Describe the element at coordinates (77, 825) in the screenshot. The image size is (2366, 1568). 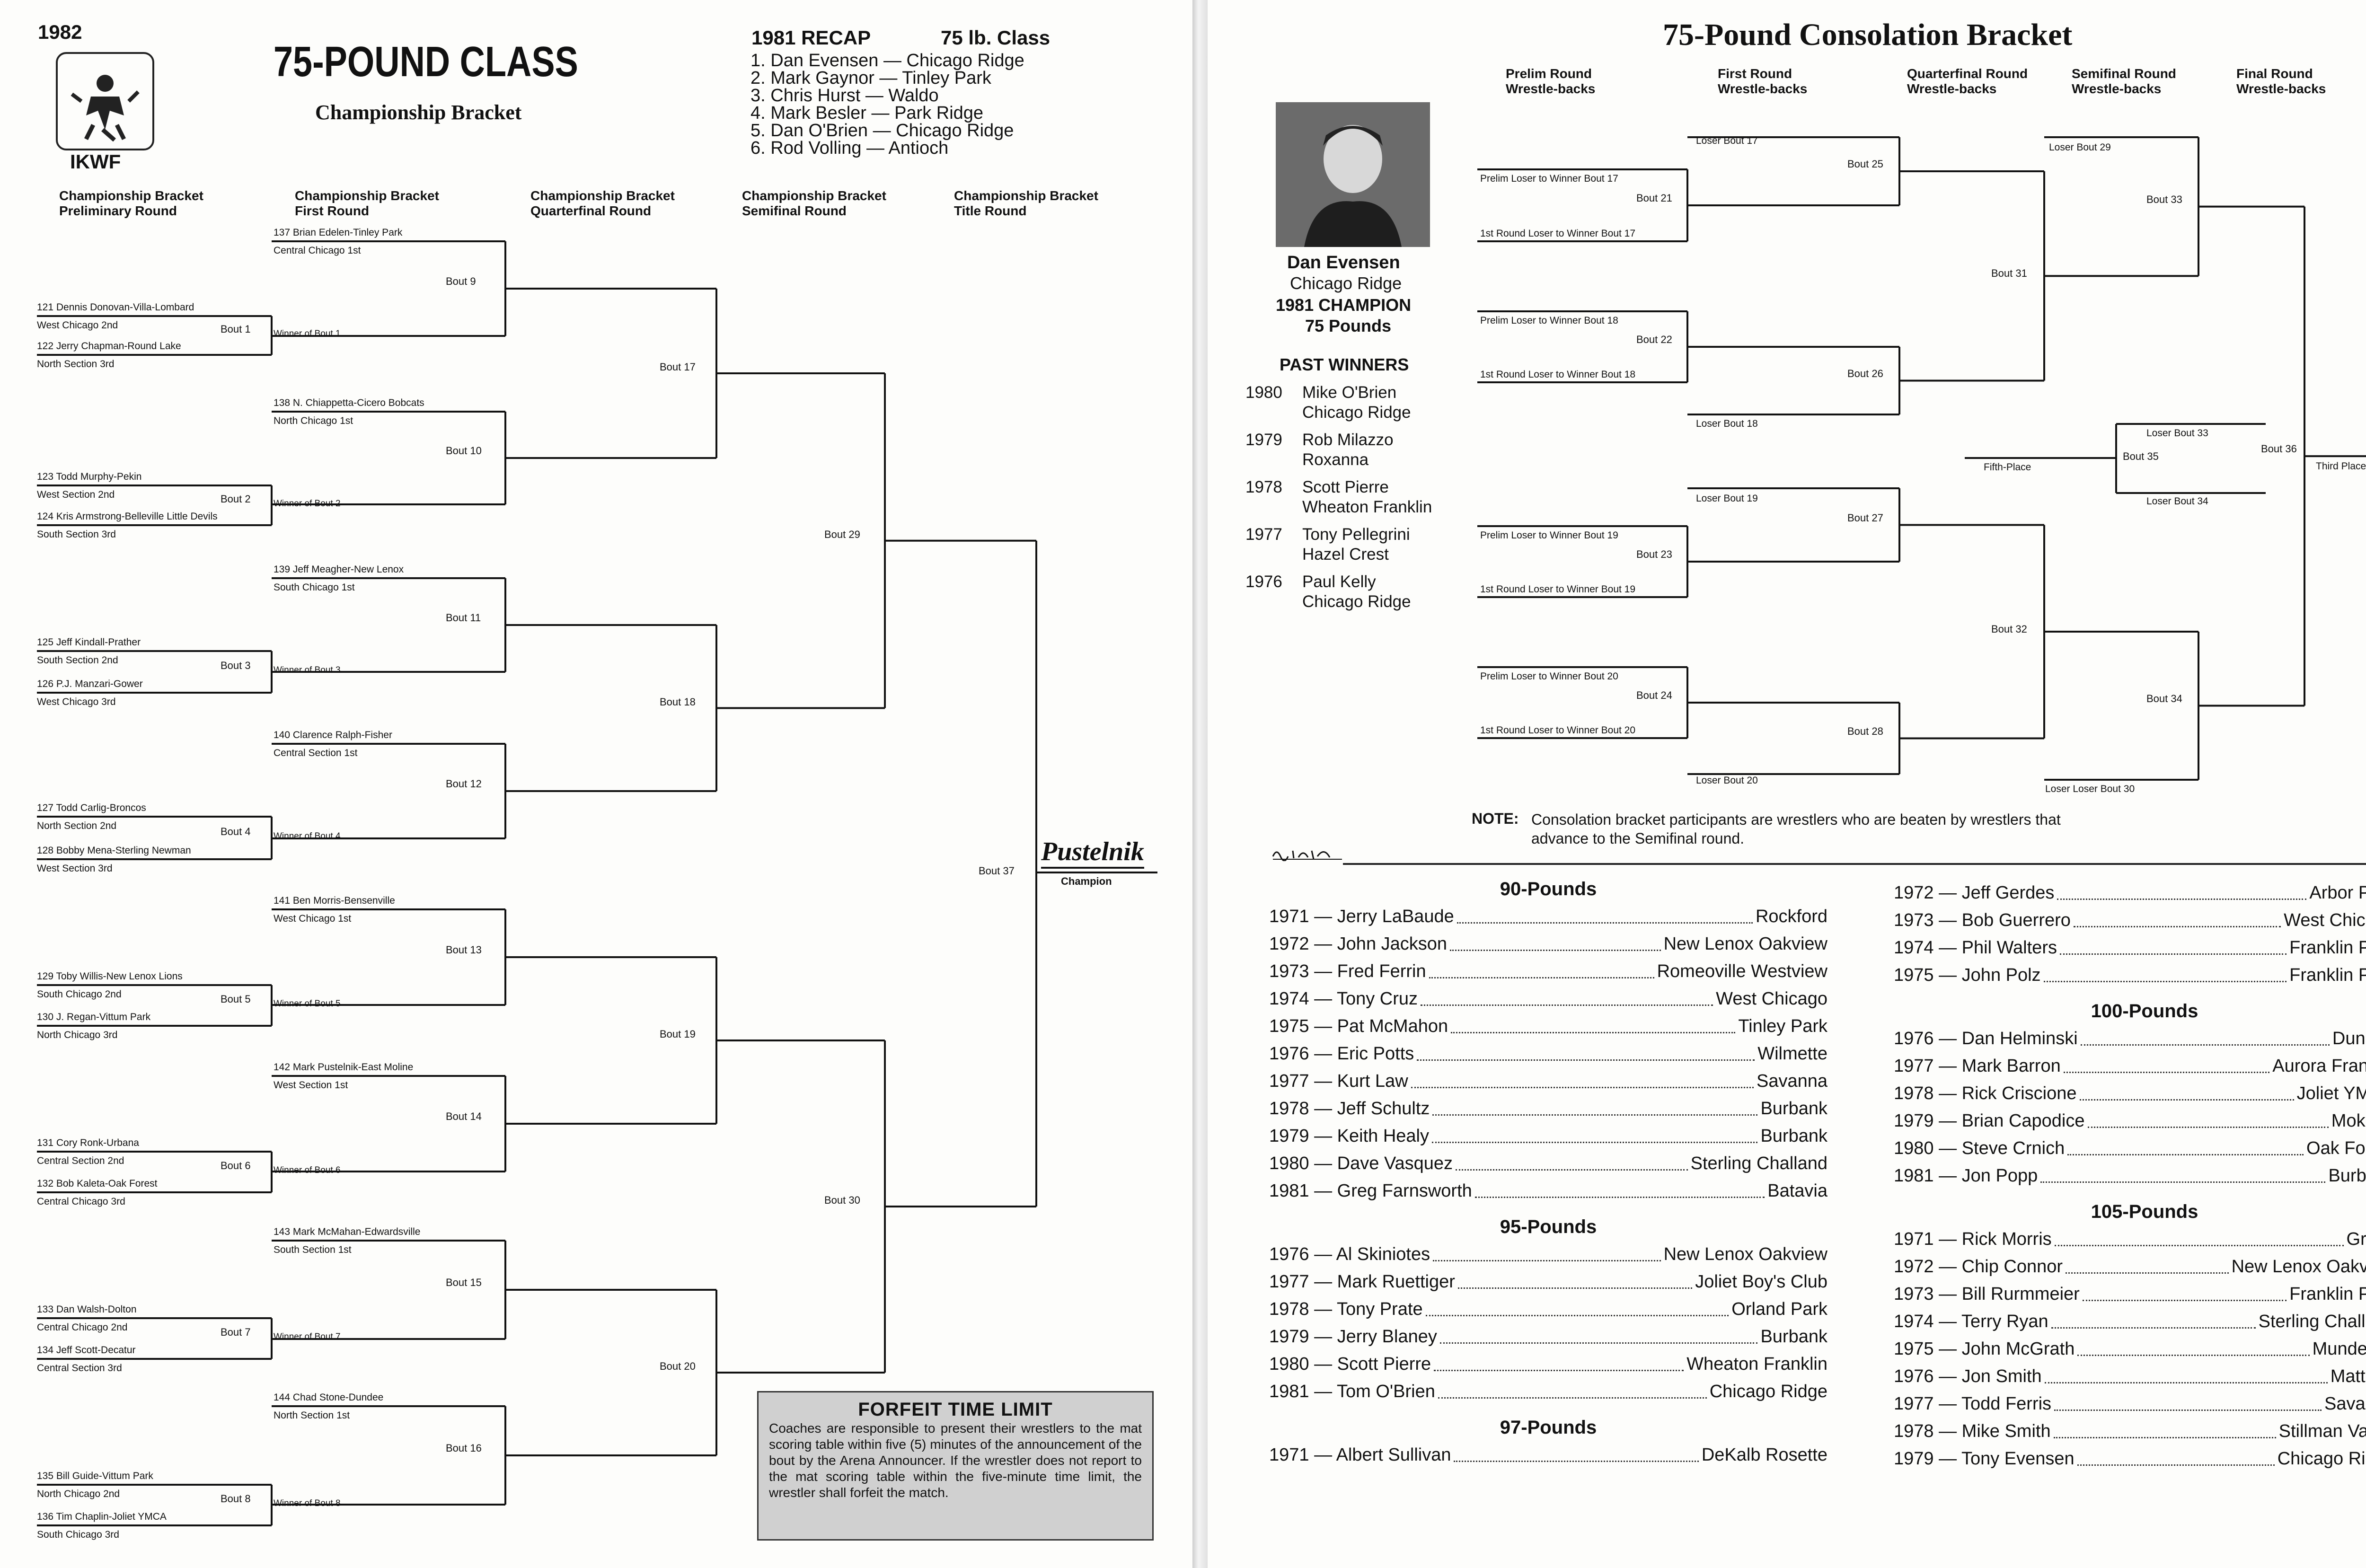
I see `entrant-qualifier: North Section 2nd` at that location.